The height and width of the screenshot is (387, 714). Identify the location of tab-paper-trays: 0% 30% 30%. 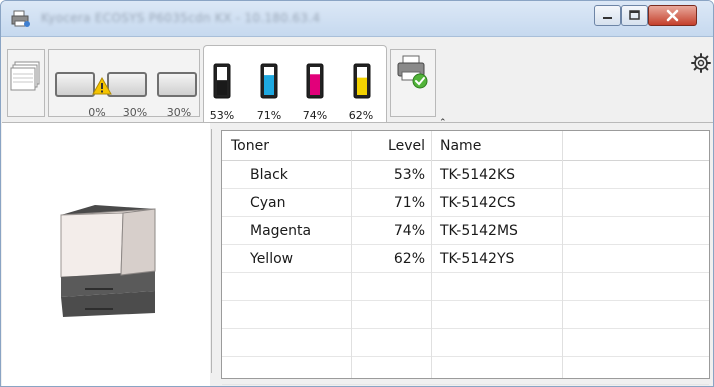
(124, 84).